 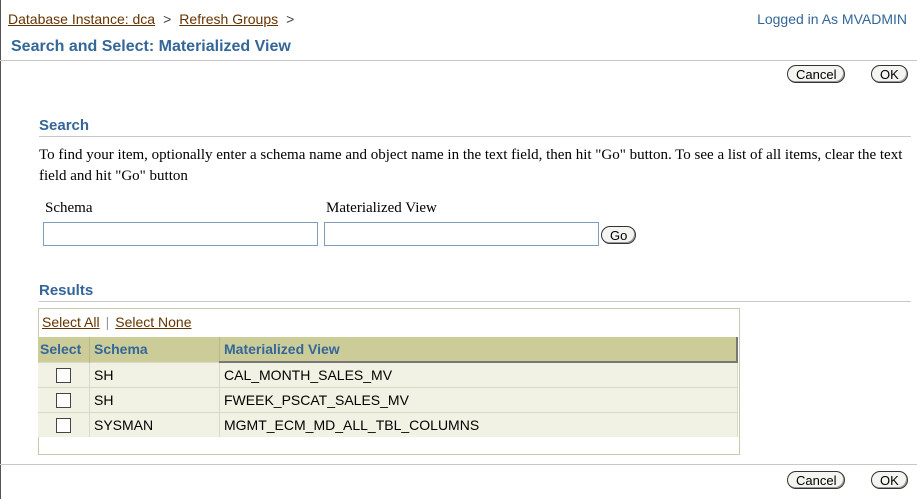 I want to click on schema-label: Schema, so click(x=69, y=208).